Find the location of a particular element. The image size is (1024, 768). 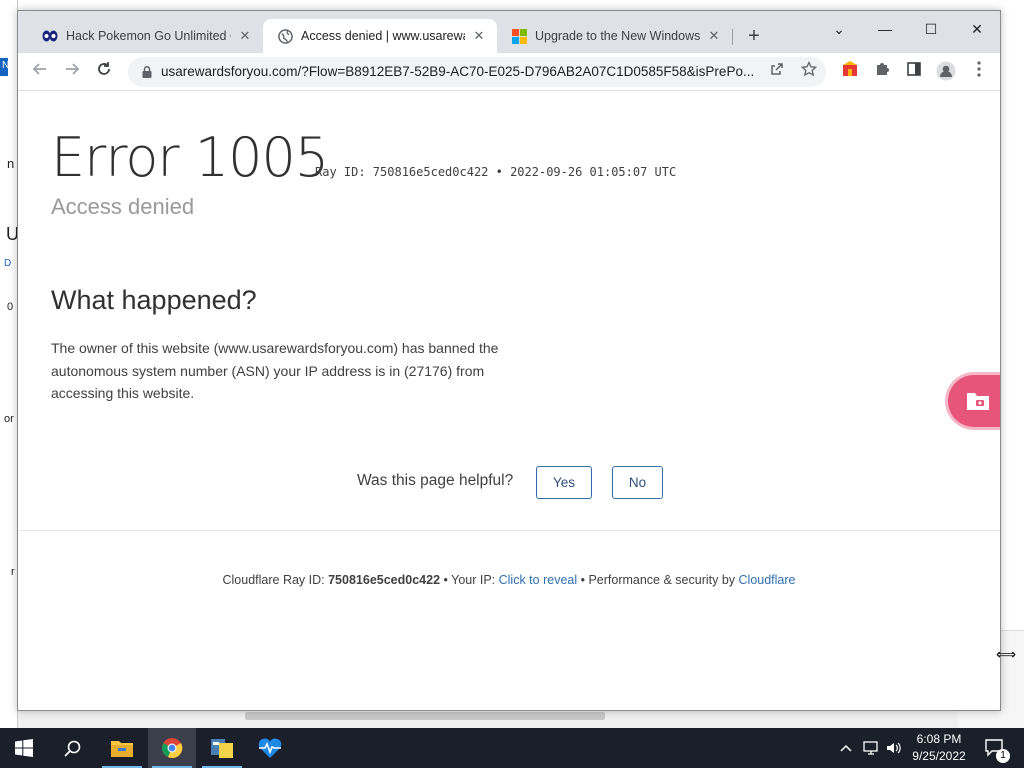

globe-favicon-icon is located at coordinates (285, 36).